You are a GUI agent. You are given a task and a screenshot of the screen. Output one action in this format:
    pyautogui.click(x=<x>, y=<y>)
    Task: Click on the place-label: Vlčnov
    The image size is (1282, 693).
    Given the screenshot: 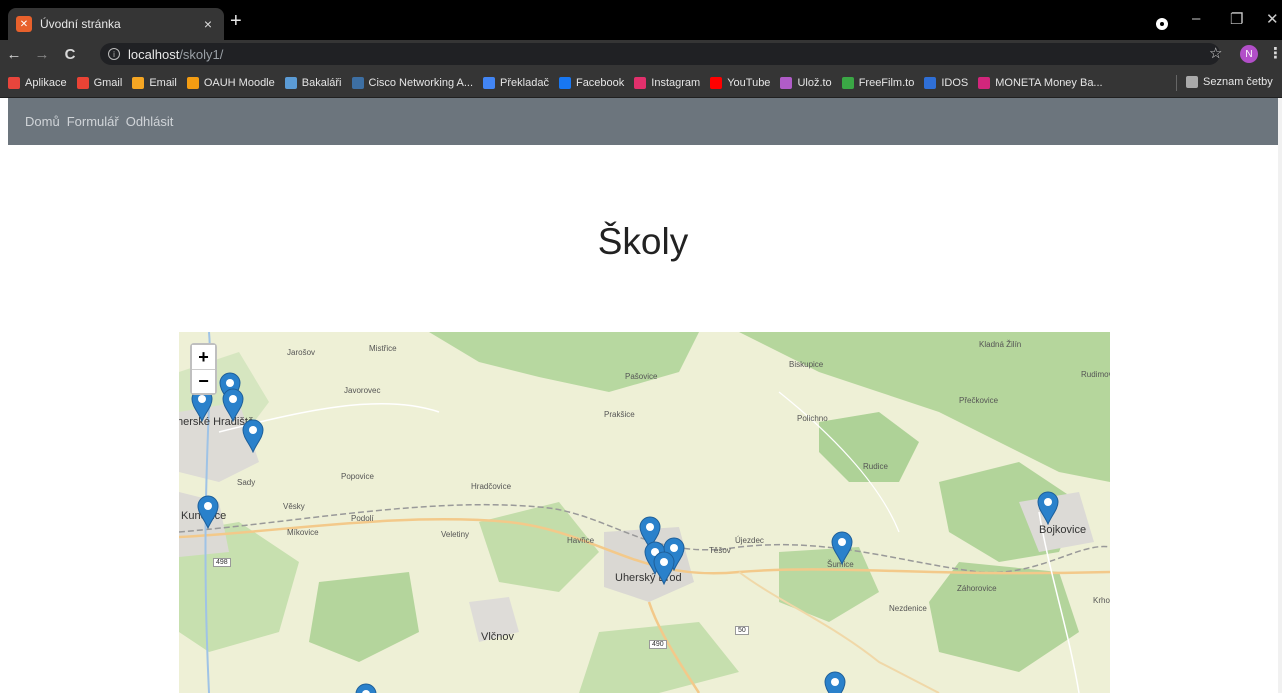 What is the action you would take?
    pyautogui.click(x=498, y=637)
    